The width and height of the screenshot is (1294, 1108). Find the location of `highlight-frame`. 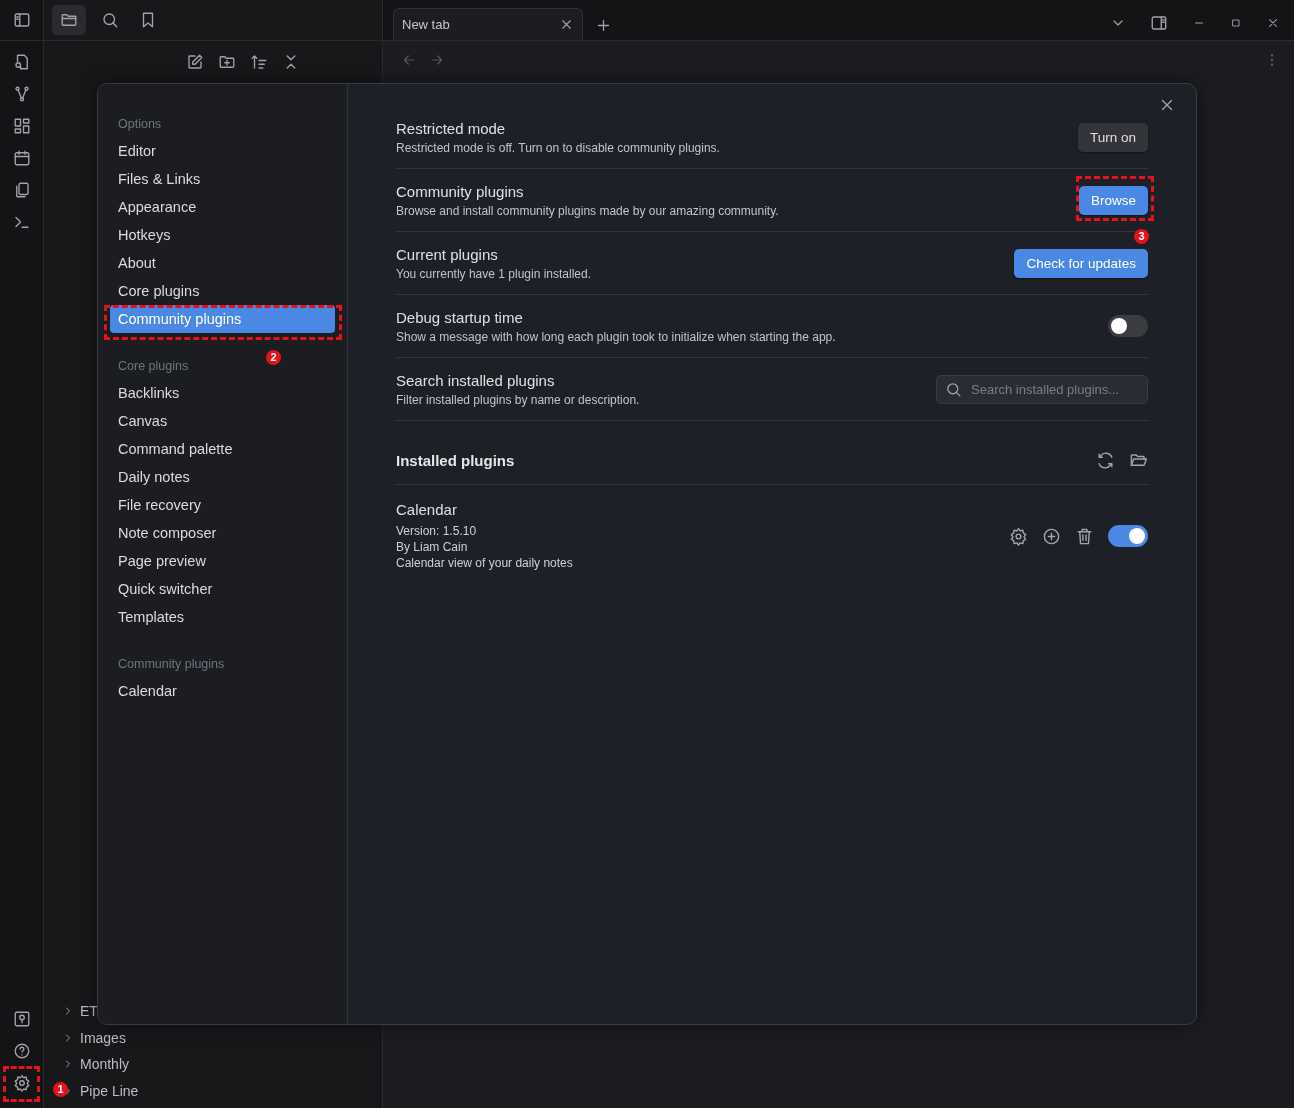

highlight-frame is located at coordinates (21, 1084).